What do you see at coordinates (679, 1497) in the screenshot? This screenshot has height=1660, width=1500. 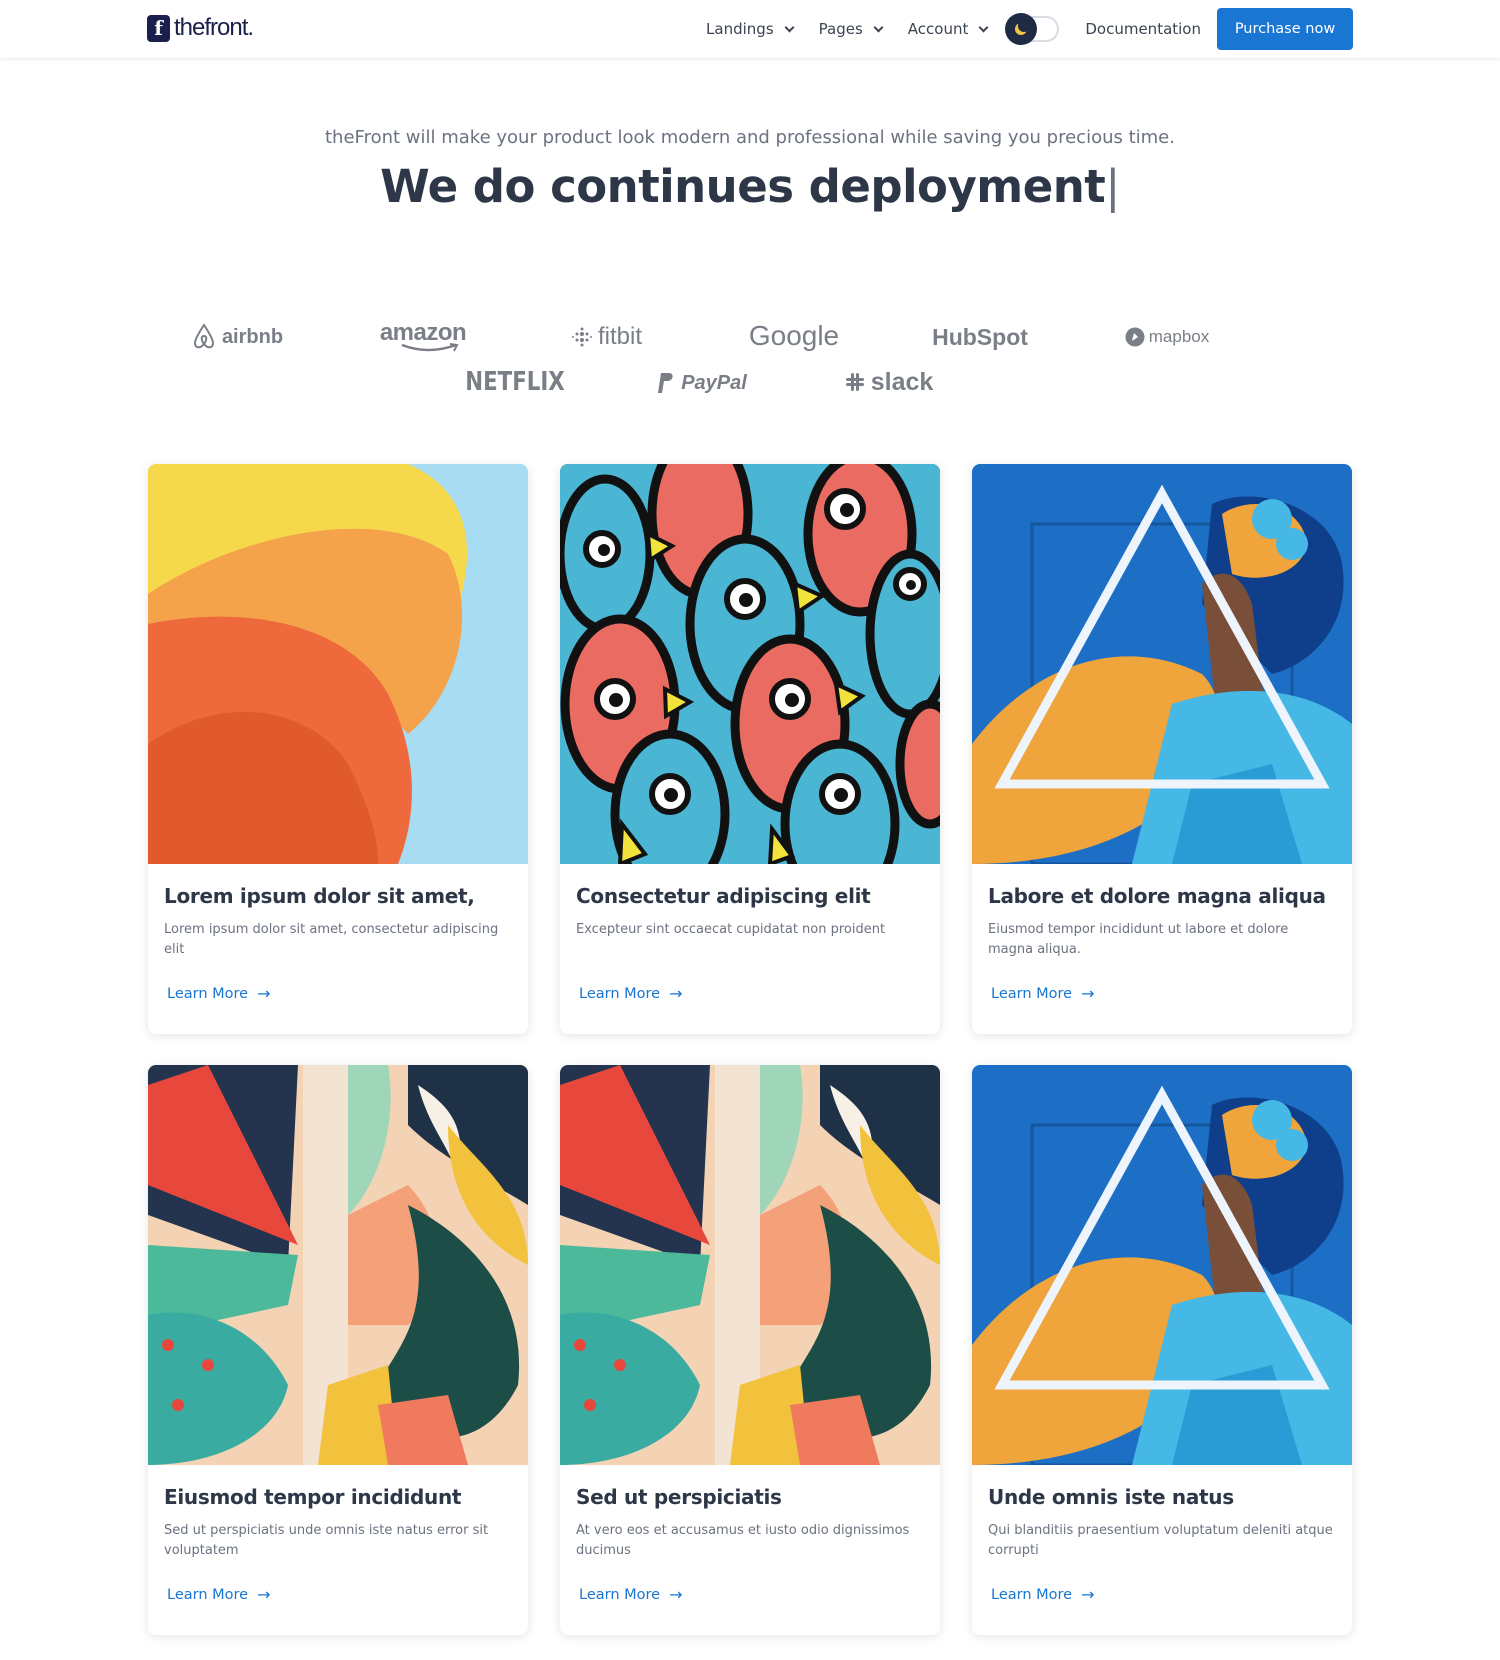 I see `card-title: Sed ut perspiciatis` at bounding box center [679, 1497].